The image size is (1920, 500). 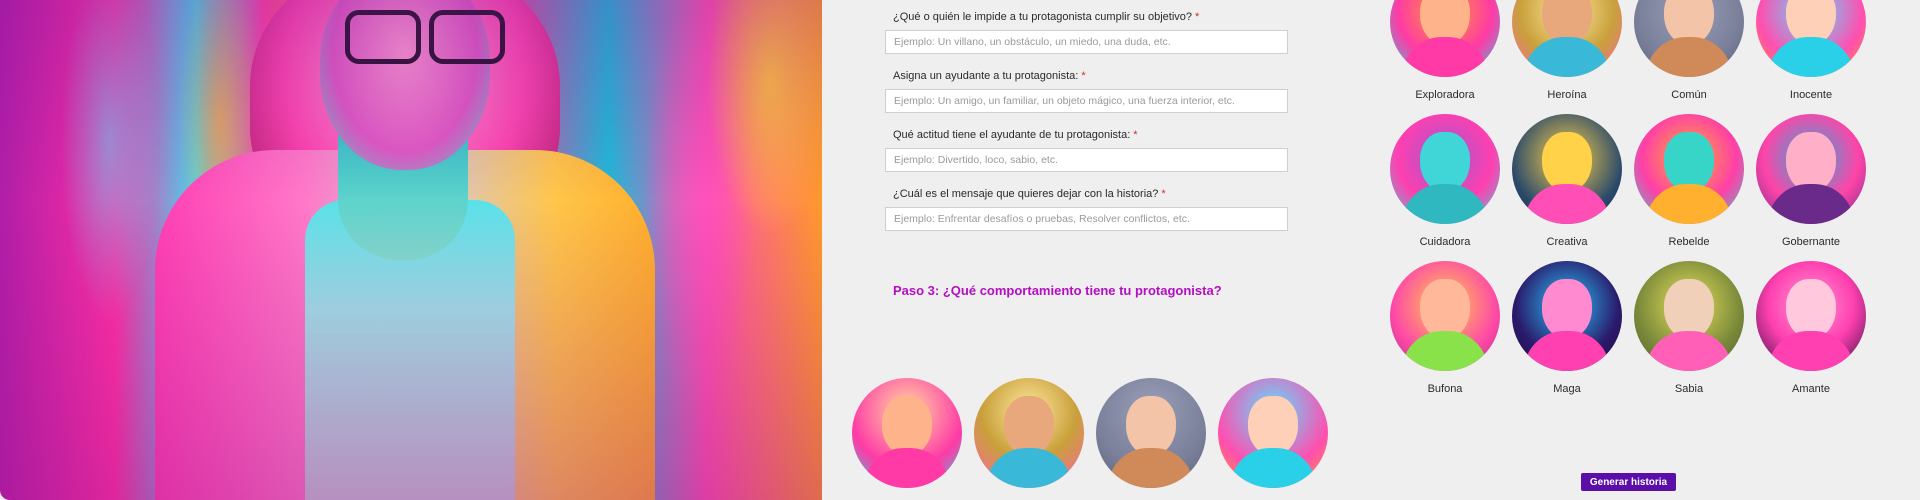 I want to click on archetype-inocente-label: Inocente, so click(x=1811, y=95).